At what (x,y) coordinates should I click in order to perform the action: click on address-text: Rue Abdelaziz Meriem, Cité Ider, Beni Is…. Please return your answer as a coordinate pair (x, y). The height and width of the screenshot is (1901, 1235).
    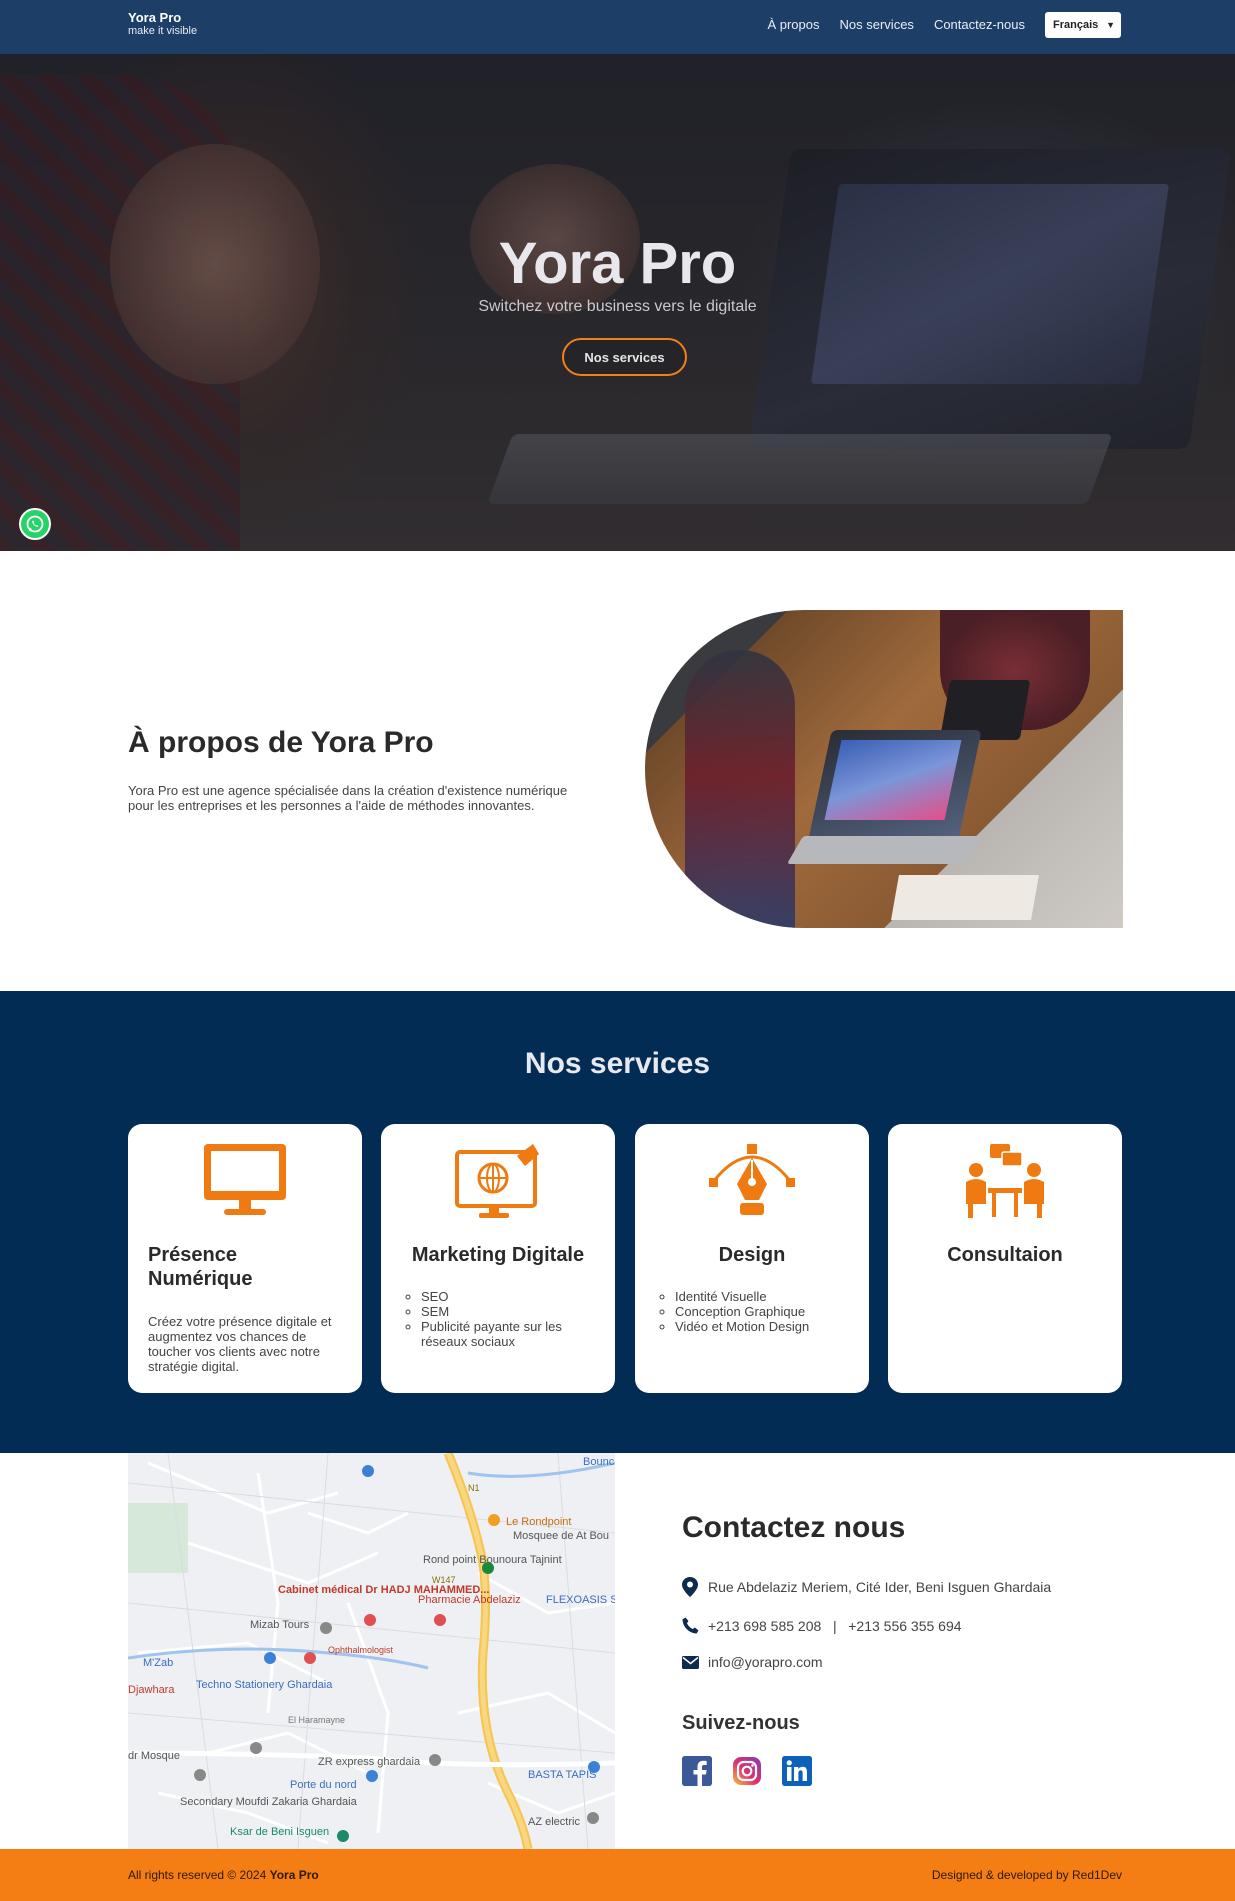
    Looking at the image, I should click on (880, 1587).